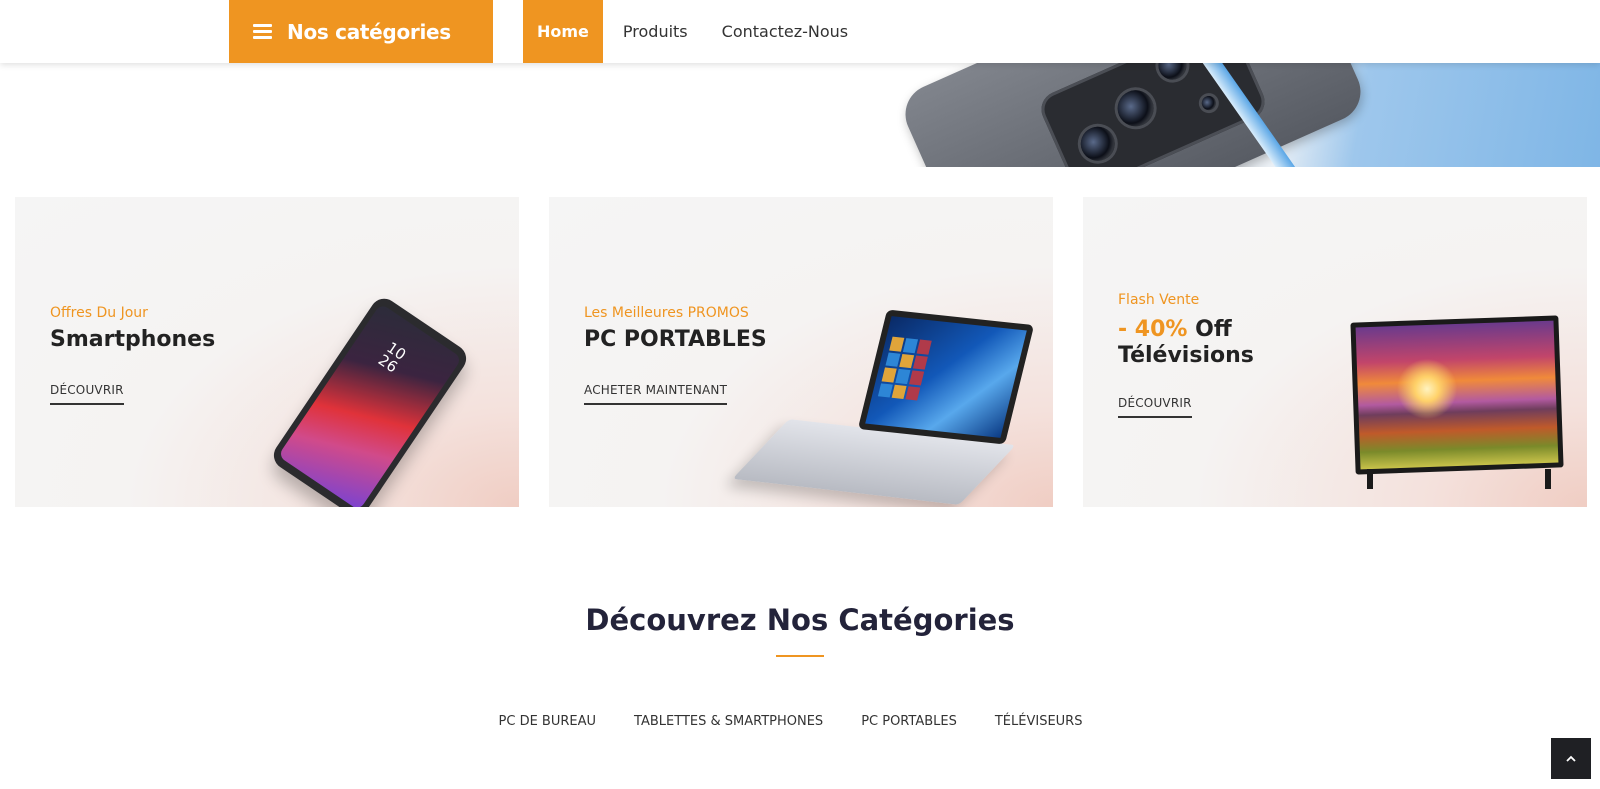  I want to click on promo-title: PC PORTABLES, so click(675, 339).